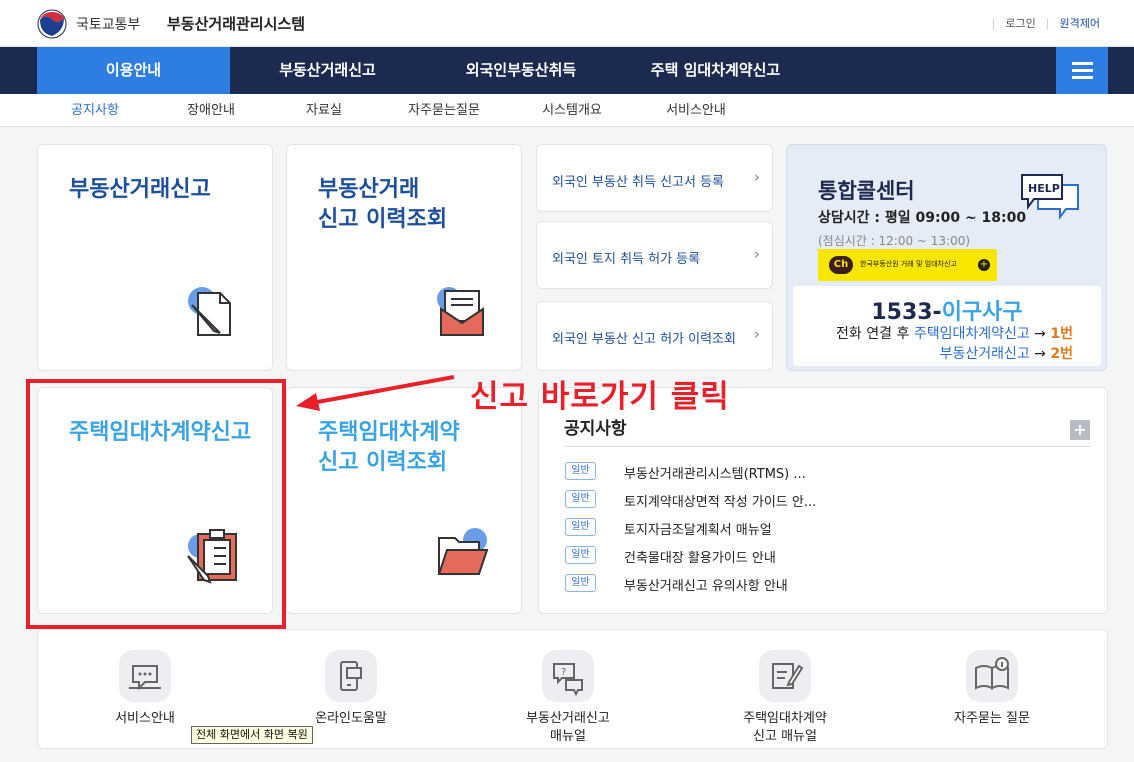 The image size is (1134, 762). I want to click on book-info-icon, so click(992, 676).